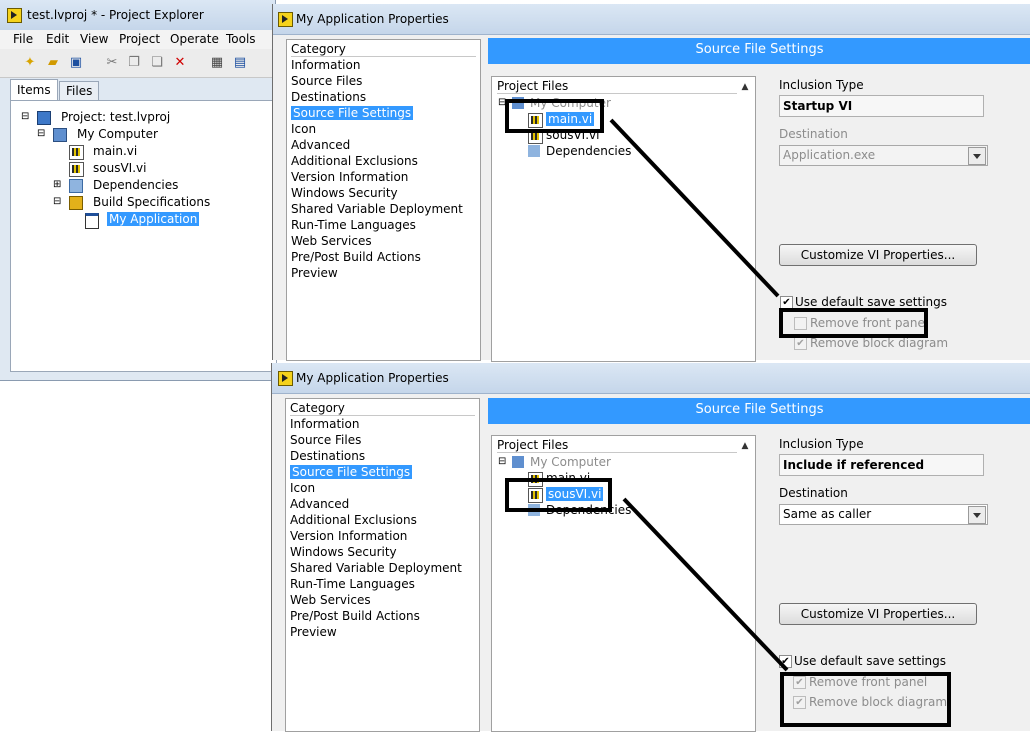  What do you see at coordinates (705, 584) in the screenshot?
I see `annotation-line-bottom` at bounding box center [705, 584].